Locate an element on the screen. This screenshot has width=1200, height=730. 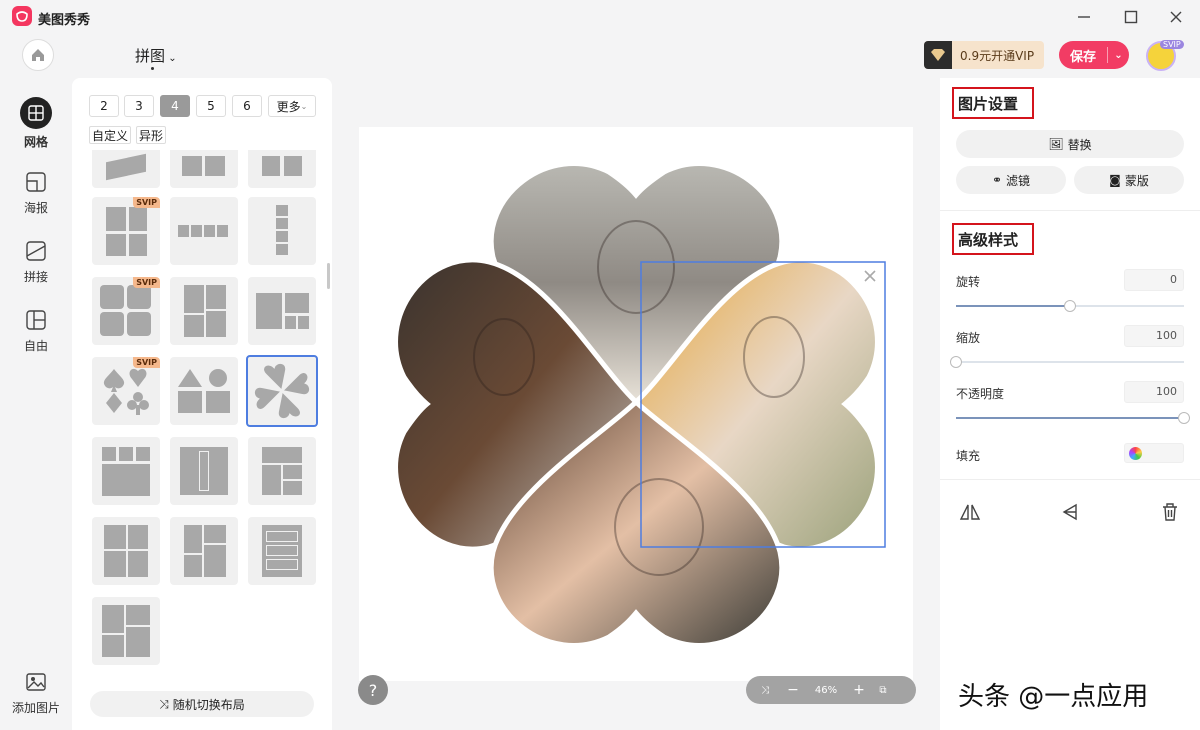
minimize-icon is located at coordinates (1084, 17).